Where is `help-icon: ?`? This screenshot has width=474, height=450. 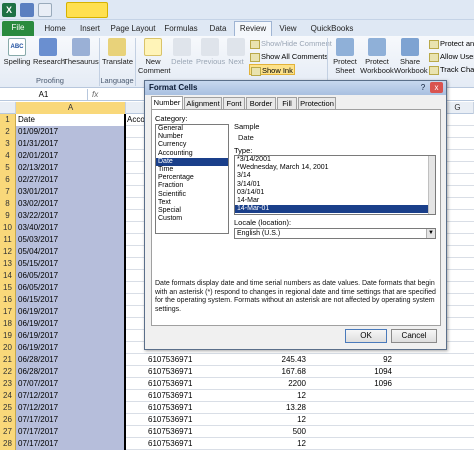
help-icon: ? is located at coordinates (423, 88).